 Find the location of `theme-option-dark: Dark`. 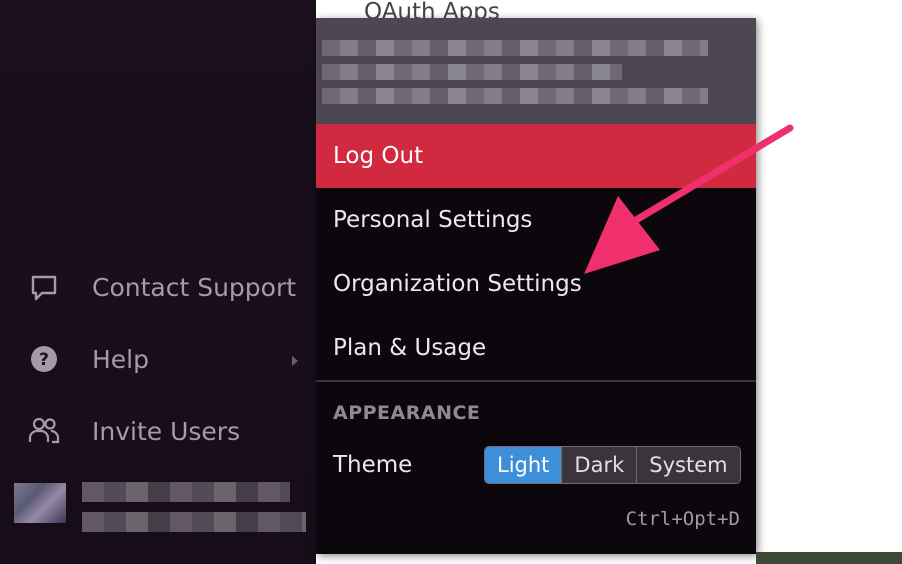

theme-option-dark: Dark is located at coordinates (599, 465).